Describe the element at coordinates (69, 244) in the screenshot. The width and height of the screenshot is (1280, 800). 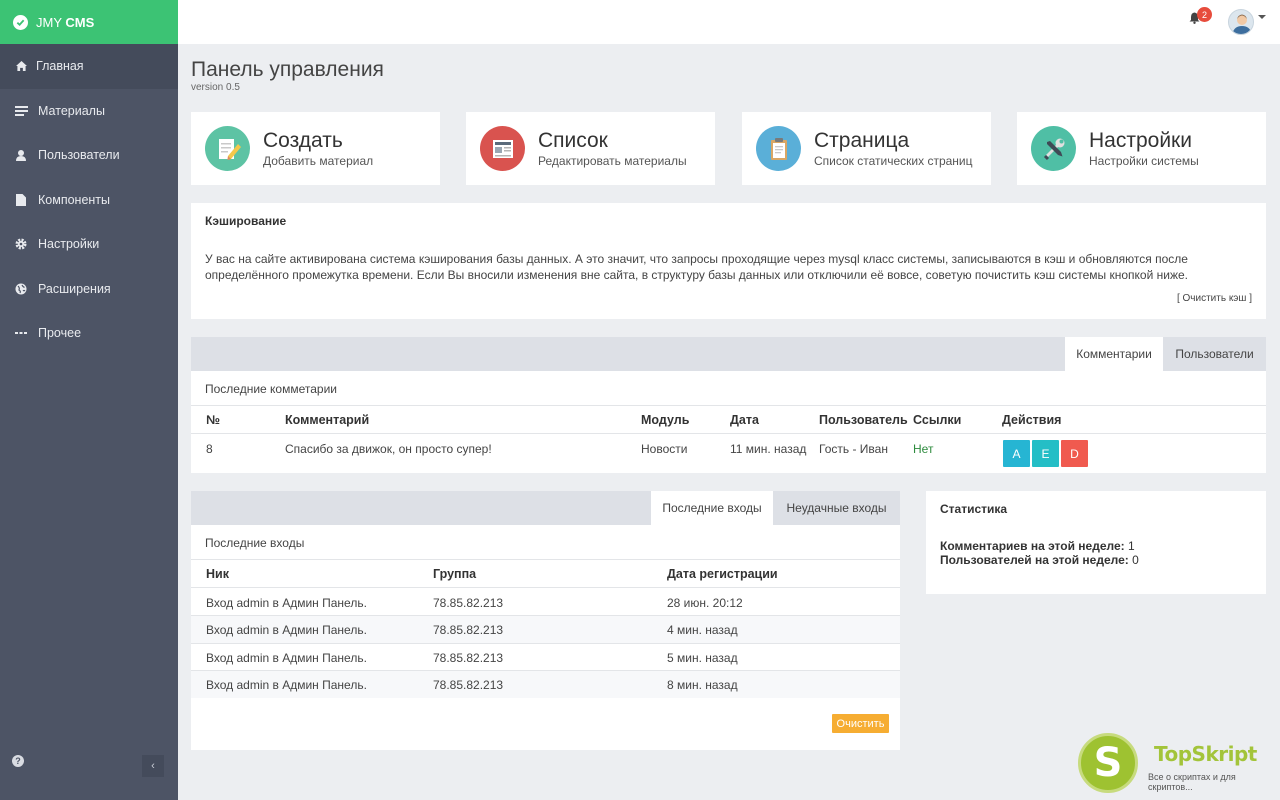
I see `sidebar-item-label: Настройки` at that location.